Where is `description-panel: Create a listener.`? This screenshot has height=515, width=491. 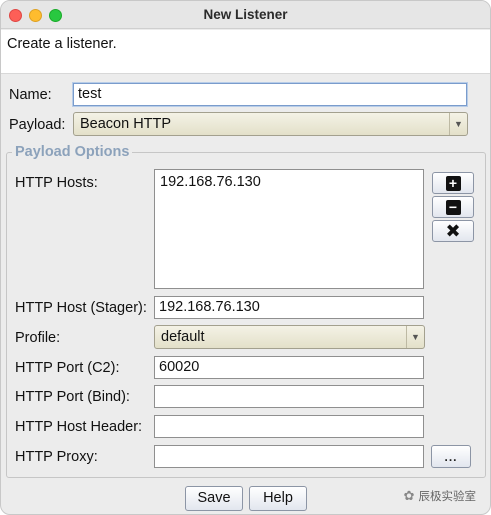
description-panel: Create a listener. is located at coordinates (245, 52).